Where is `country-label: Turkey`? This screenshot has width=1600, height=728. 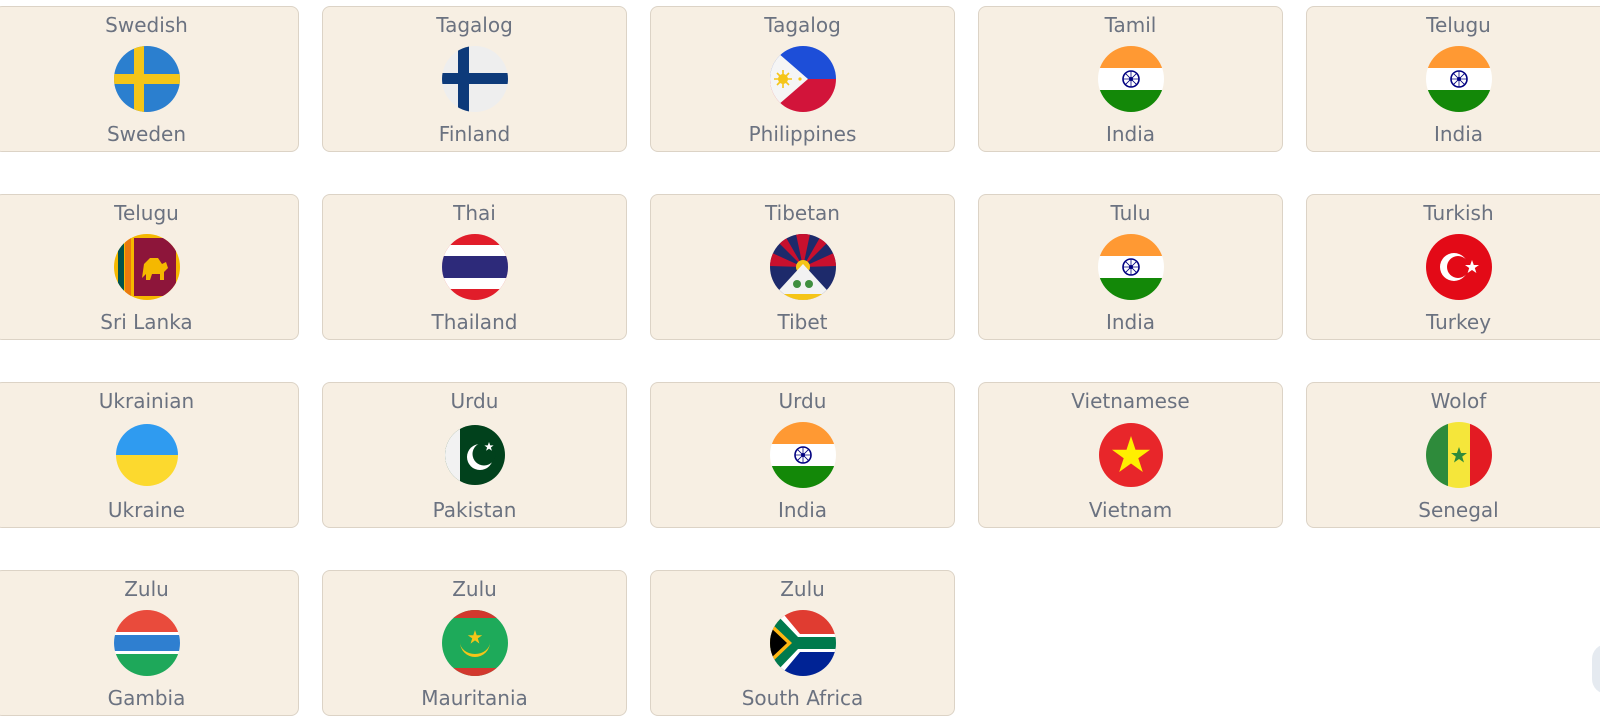
country-label: Turkey is located at coordinates (1458, 322).